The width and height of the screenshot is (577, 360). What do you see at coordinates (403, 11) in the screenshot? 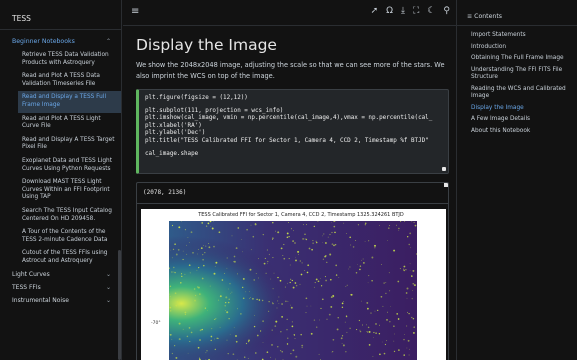
I see `download-icon: ⤓` at bounding box center [403, 11].